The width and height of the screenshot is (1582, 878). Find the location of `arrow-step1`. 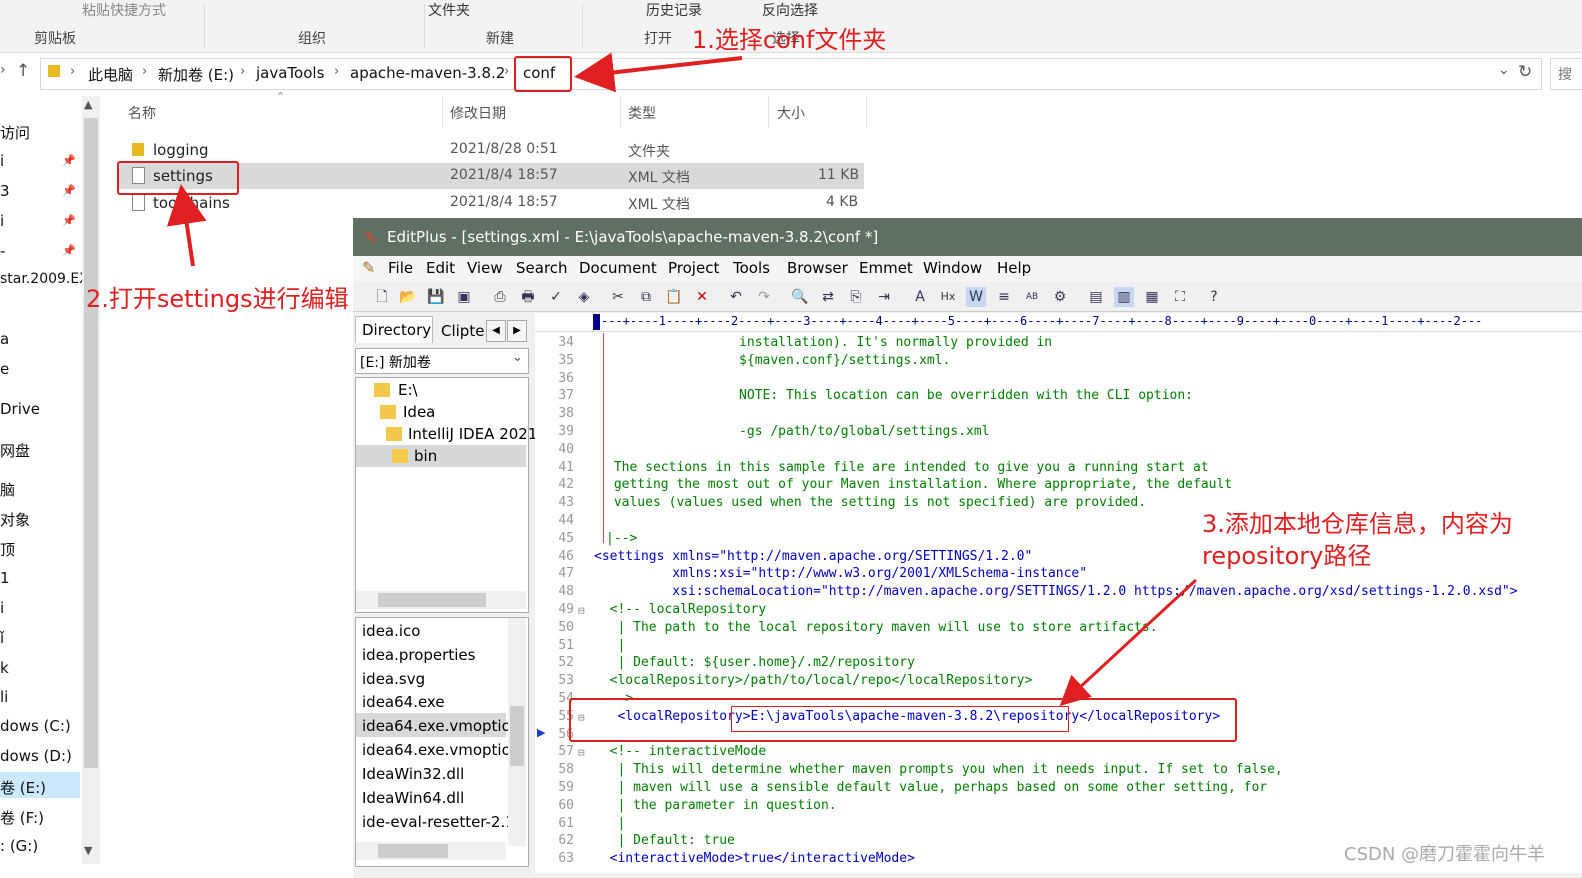

arrow-step1 is located at coordinates (658, 72).